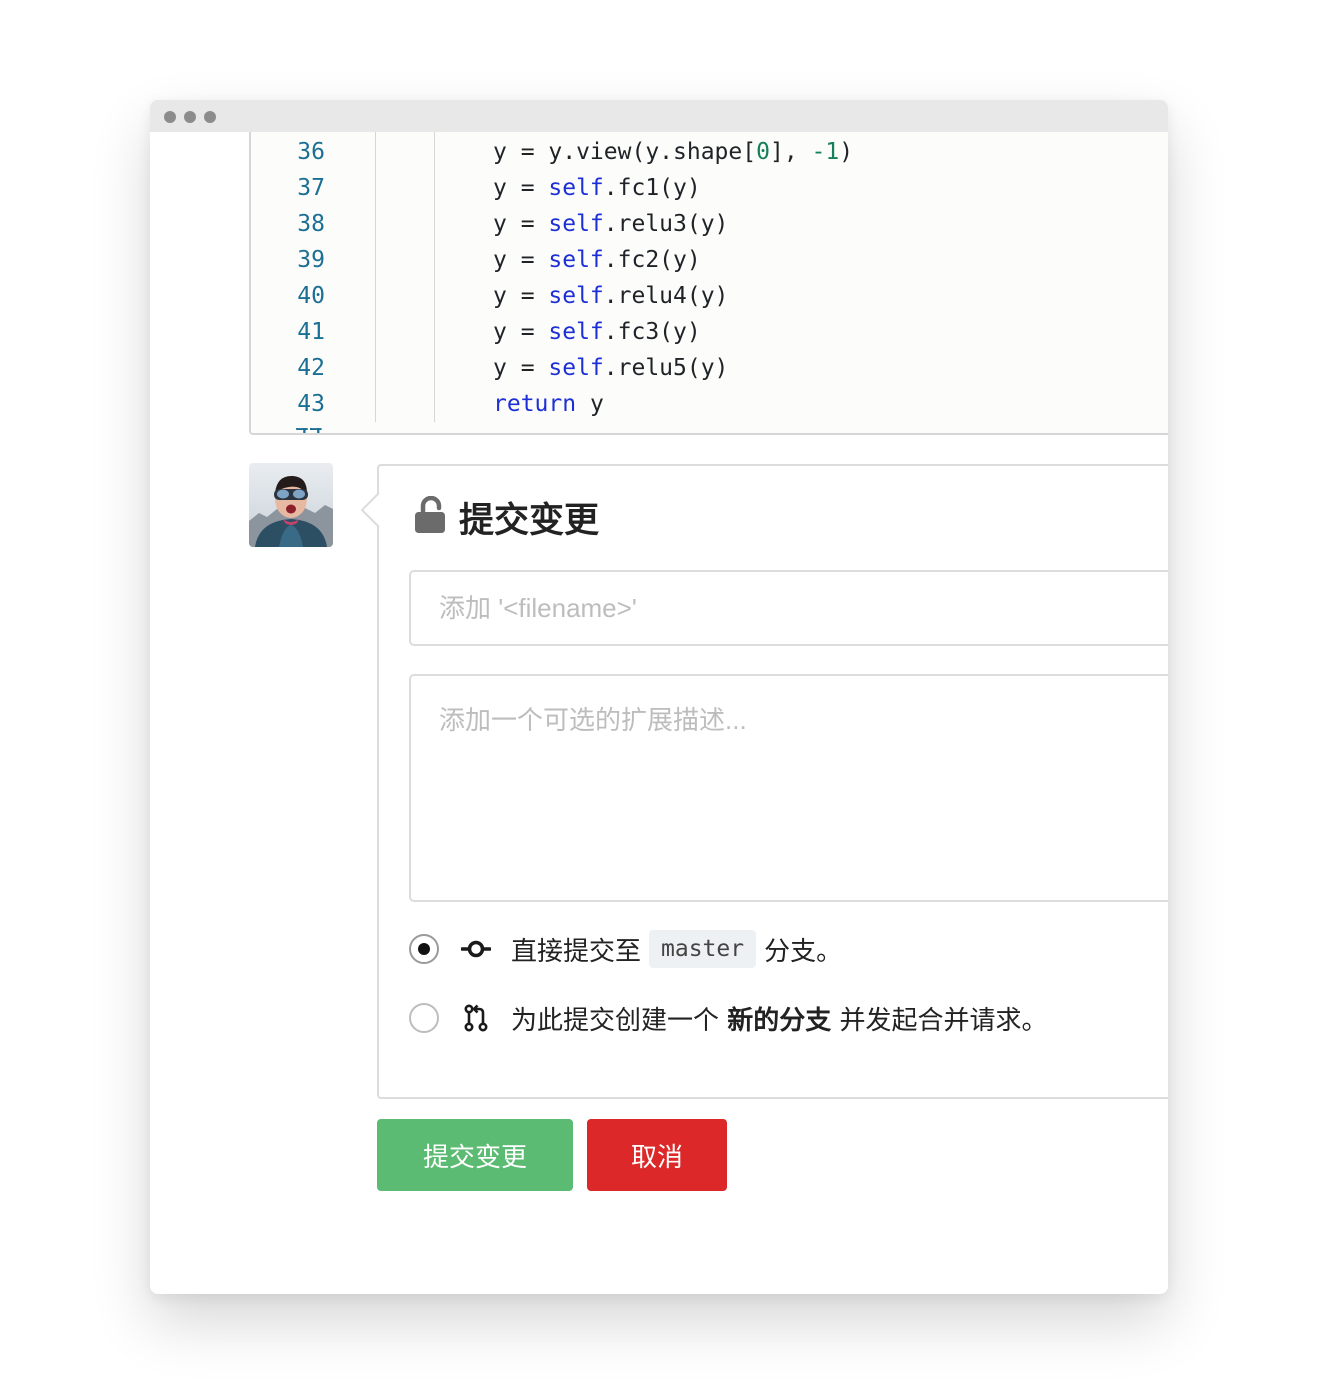 The height and width of the screenshot is (1394, 1318). I want to click on cancel-button: 取消, so click(657, 1155).